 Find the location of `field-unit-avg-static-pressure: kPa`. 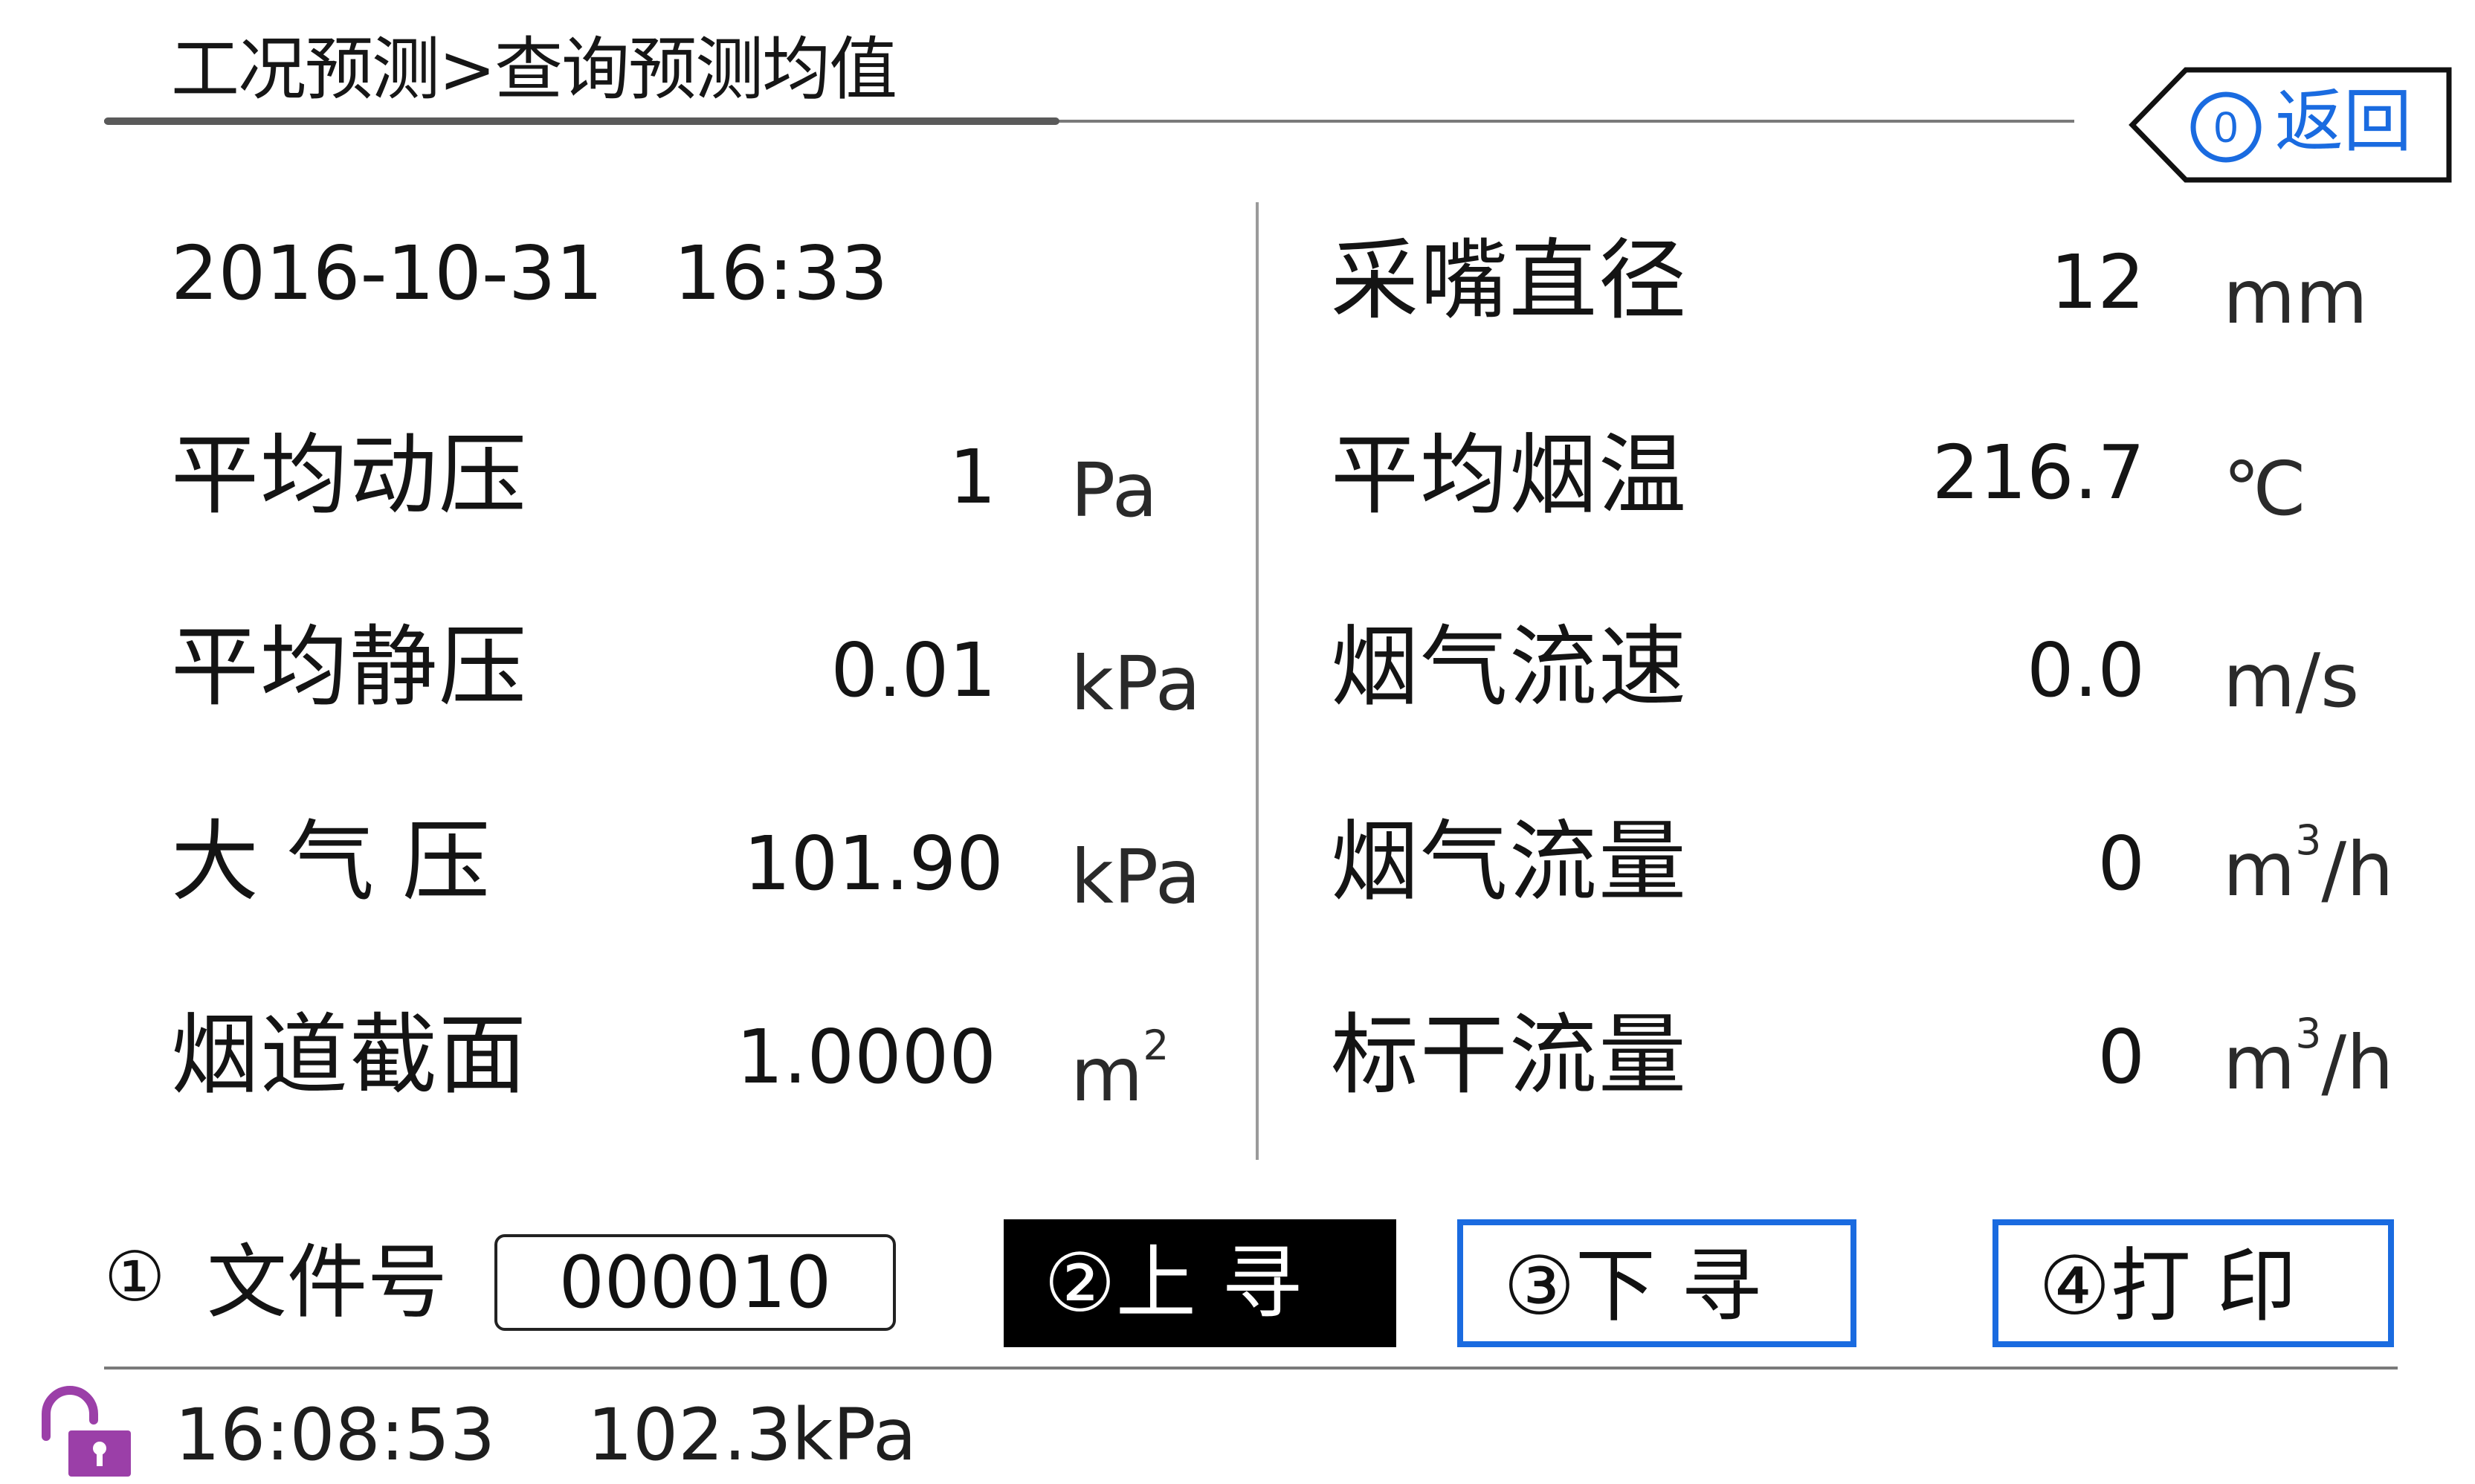

field-unit-avg-static-pressure: kPa is located at coordinates (1136, 683).